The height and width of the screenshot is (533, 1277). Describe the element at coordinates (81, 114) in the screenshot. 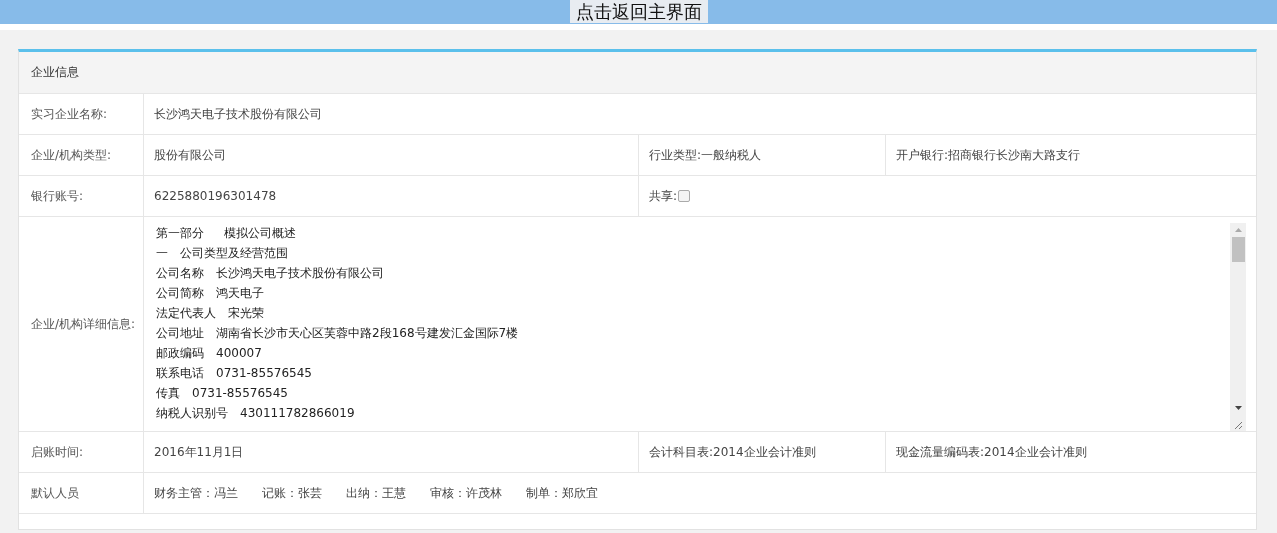

I see `field-label: 实习企业名称:` at that location.